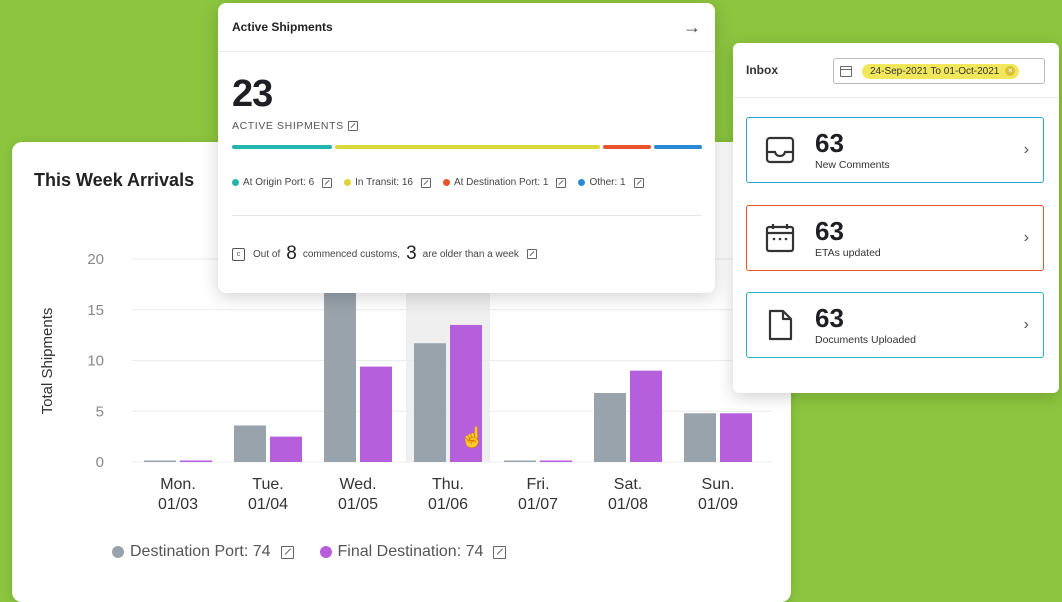 The image size is (1062, 602). I want to click on active-shipments-subtitle-label: ACTIVE SHIPMENTS, so click(288, 126).